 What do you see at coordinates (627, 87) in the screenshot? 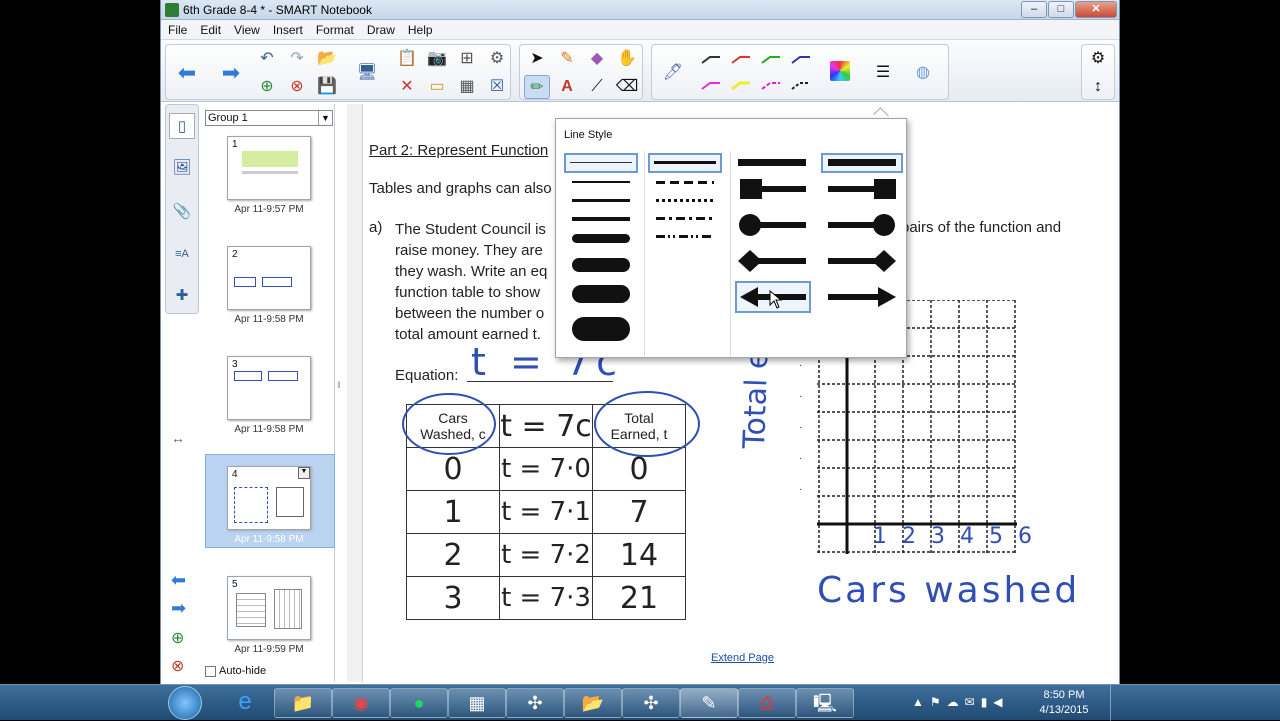
I see `fill-eraser-icon: ⌫` at bounding box center [627, 87].